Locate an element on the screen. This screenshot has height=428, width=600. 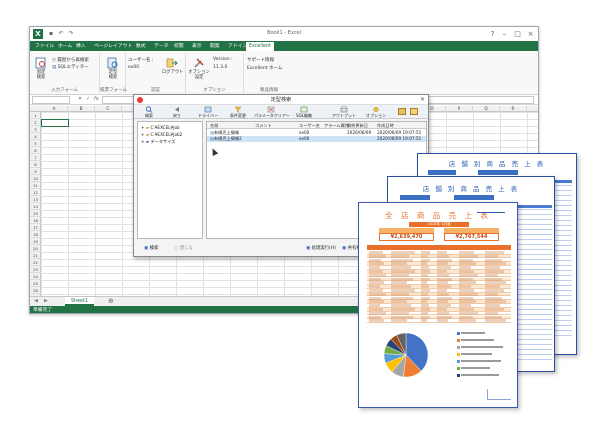
col-name: 名前 is located at coordinates (214, 125).